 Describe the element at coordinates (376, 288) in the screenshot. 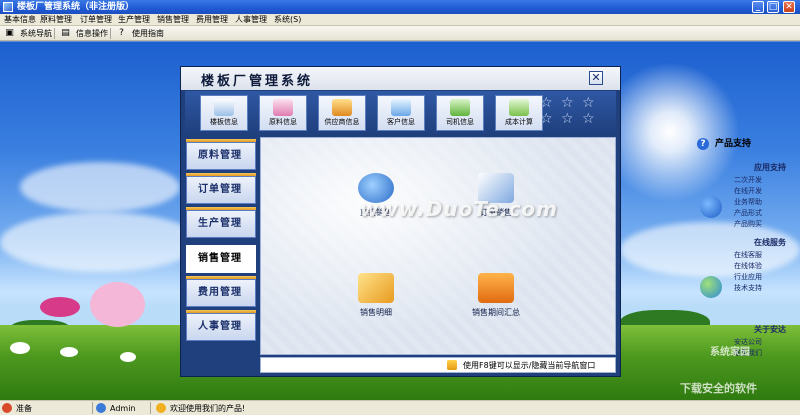

I see `open-book-icon` at that location.